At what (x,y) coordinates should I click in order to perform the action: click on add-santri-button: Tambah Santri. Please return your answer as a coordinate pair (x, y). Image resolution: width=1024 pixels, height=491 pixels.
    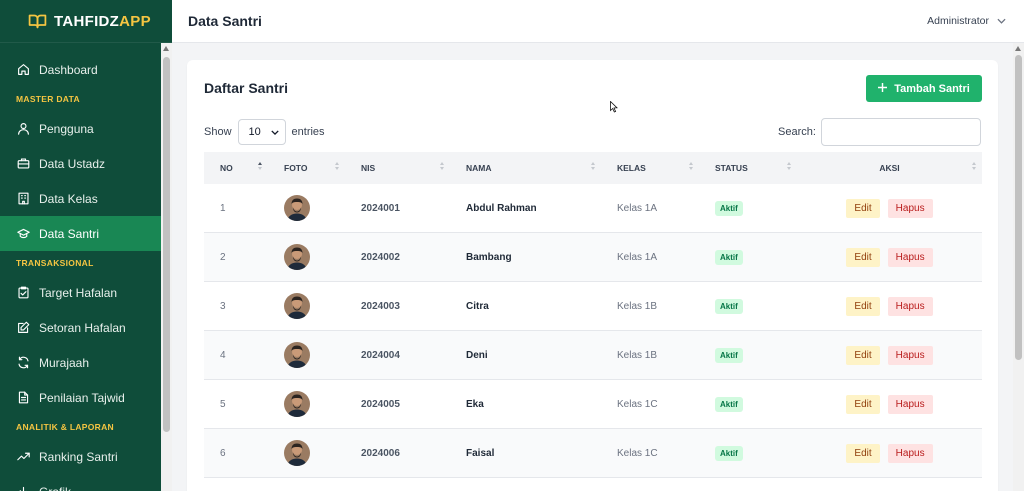
    Looking at the image, I should click on (924, 88).